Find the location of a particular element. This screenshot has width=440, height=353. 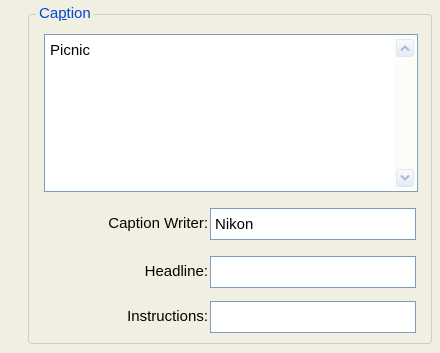

headline-row: Headline: is located at coordinates (231, 273).